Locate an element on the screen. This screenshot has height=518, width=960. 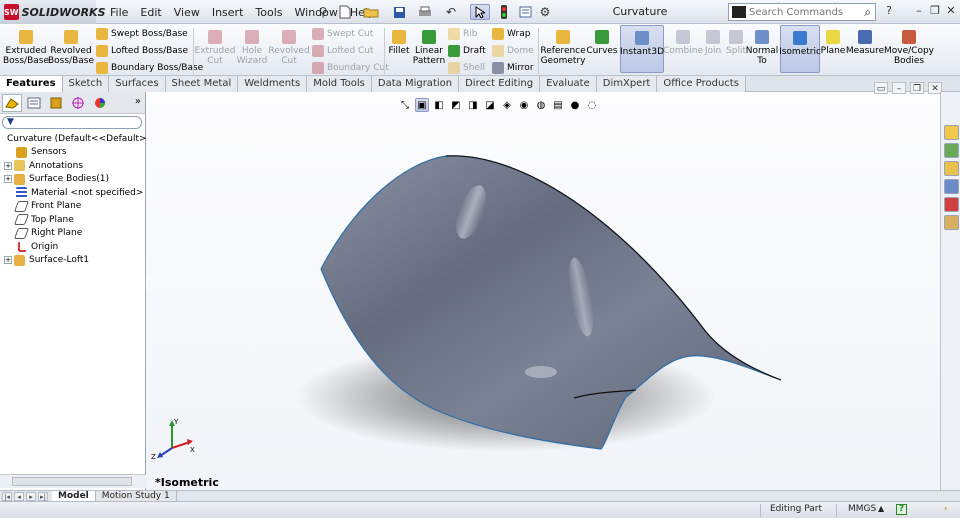
swept-boss-button: Swept Boss/Base is located at coordinates (142, 33).